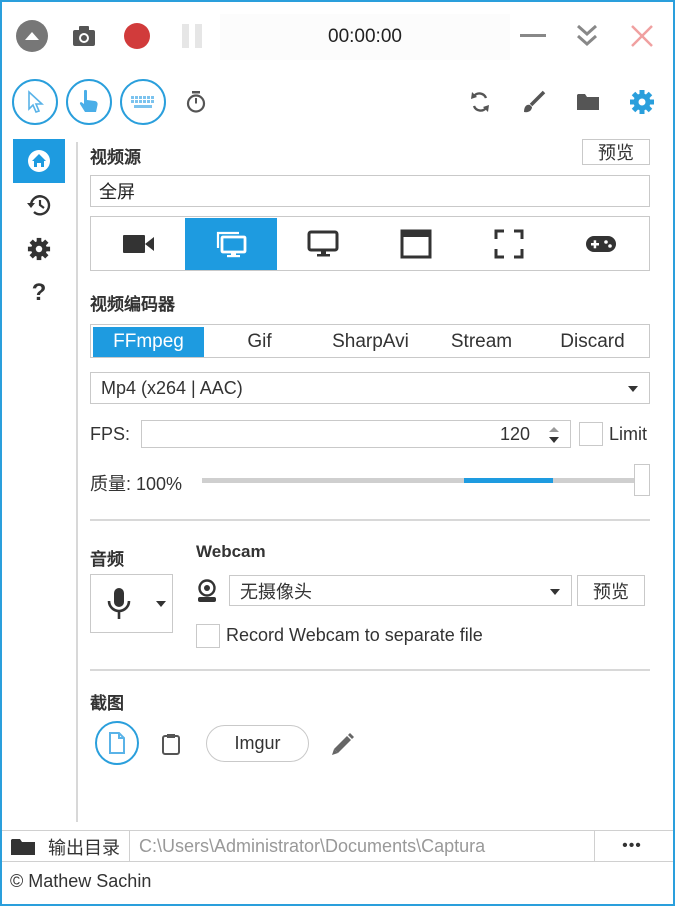 The width and height of the screenshot is (675, 906). What do you see at coordinates (419, 480) in the screenshot?
I see `quality-slider-track` at bounding box center [419, 480].